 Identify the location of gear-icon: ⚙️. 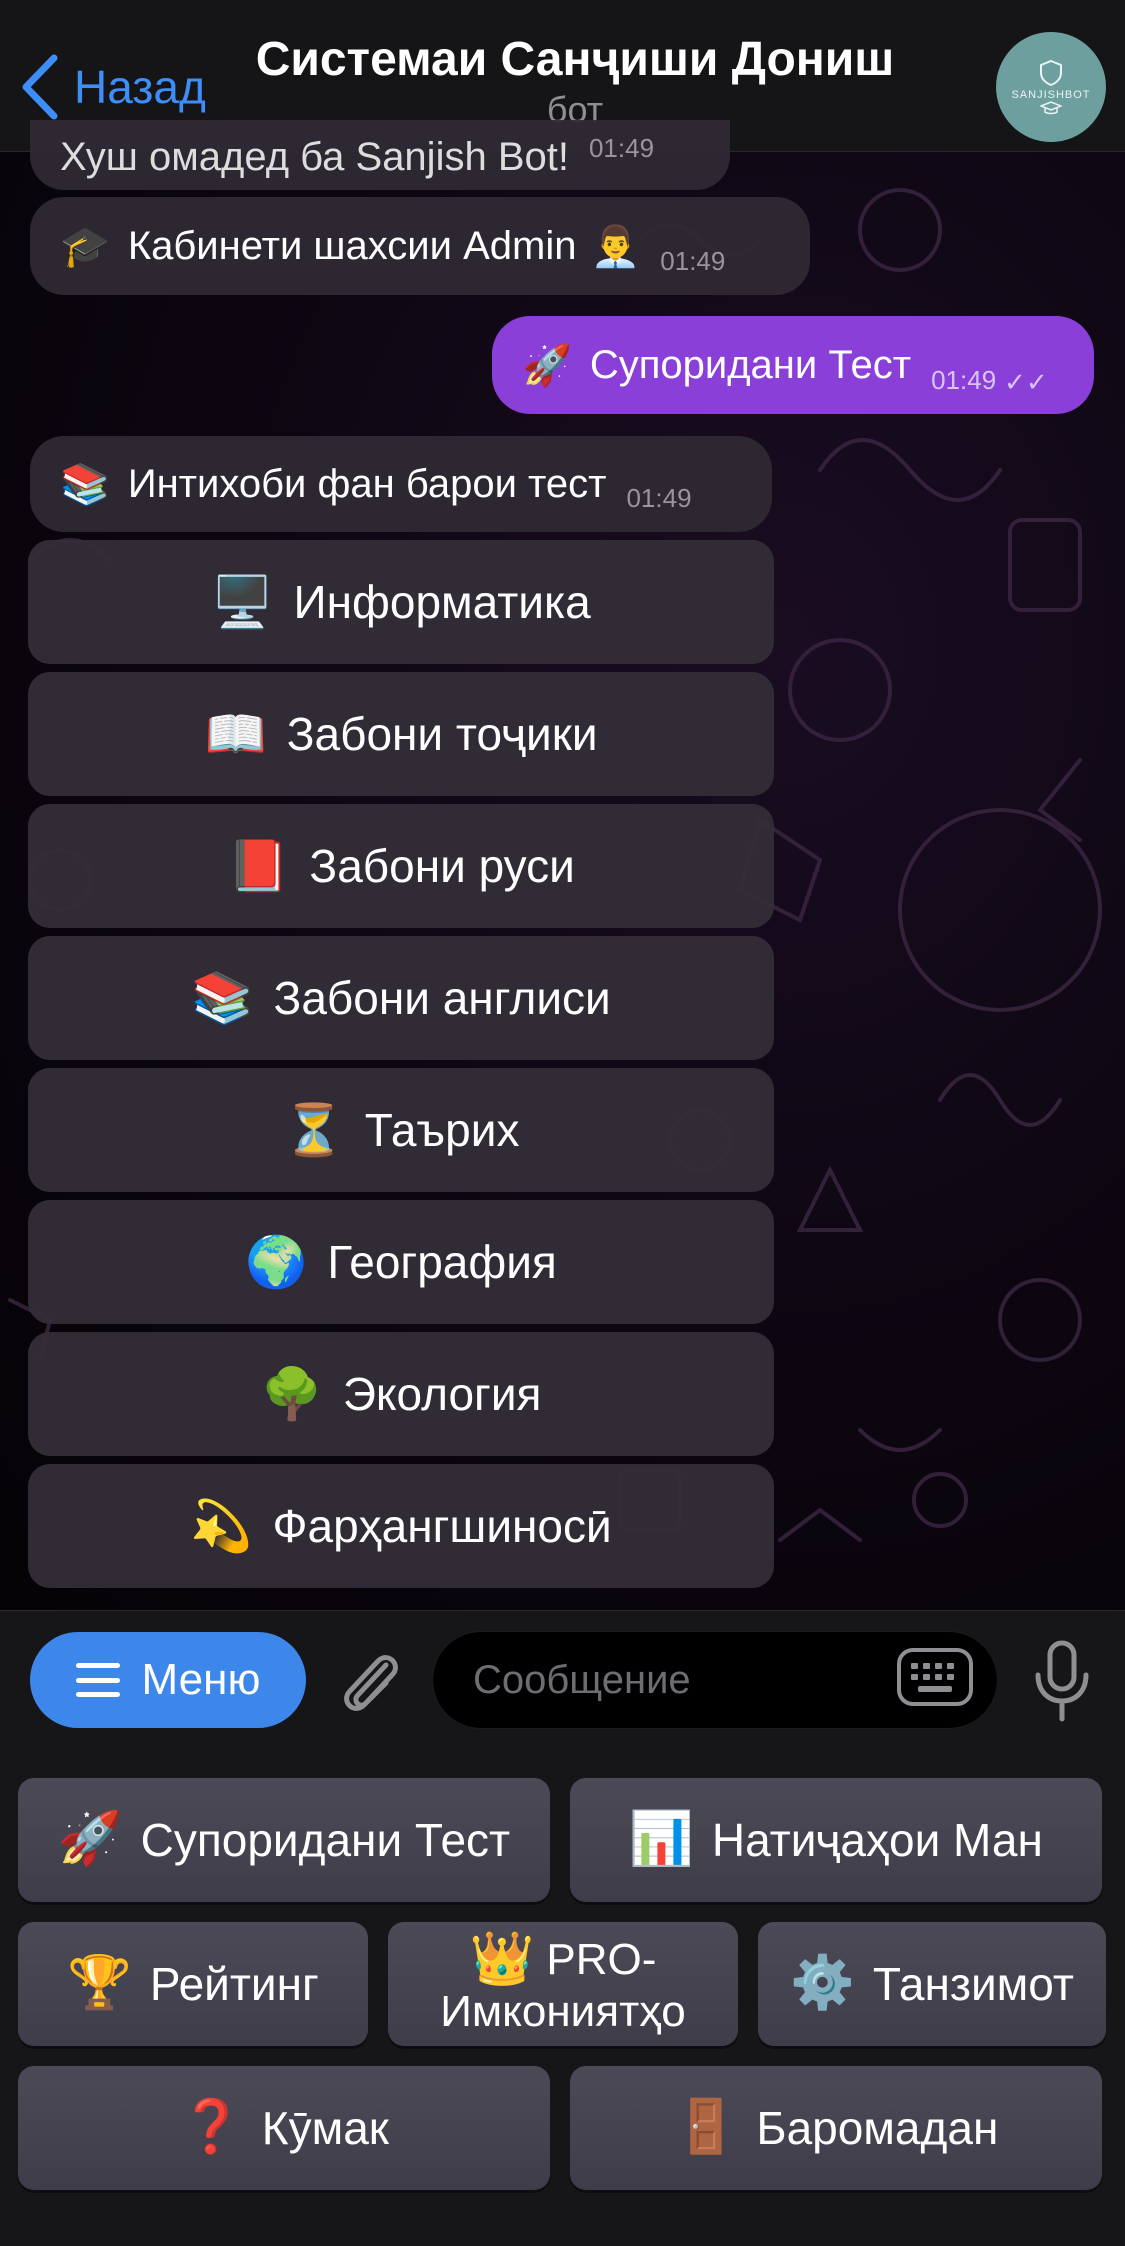
(822, 1983).